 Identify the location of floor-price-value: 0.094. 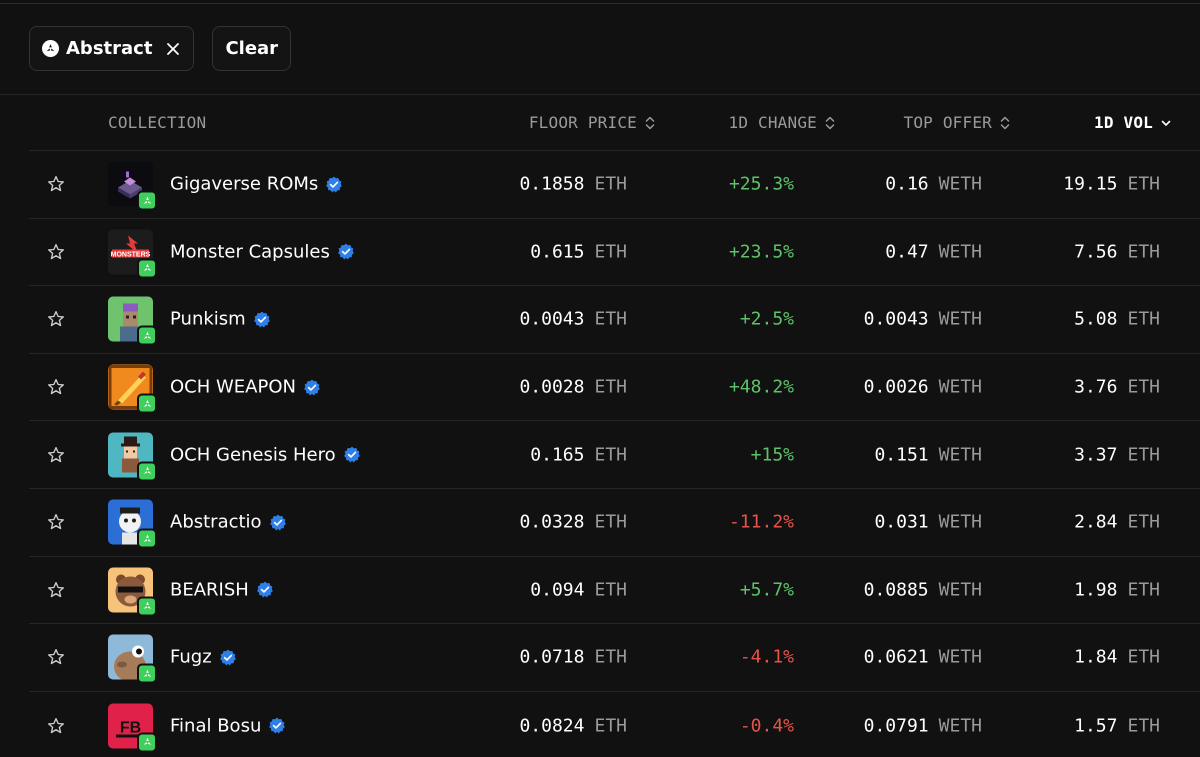
(557, 590).